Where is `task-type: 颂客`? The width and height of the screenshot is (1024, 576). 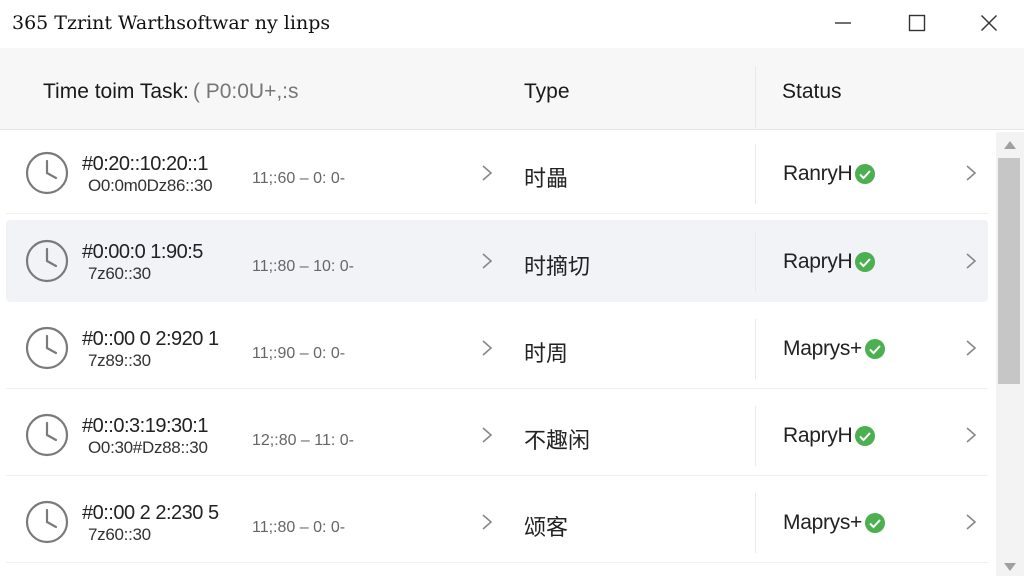
task-type: 颂客 is located at coordinates (546, 527).